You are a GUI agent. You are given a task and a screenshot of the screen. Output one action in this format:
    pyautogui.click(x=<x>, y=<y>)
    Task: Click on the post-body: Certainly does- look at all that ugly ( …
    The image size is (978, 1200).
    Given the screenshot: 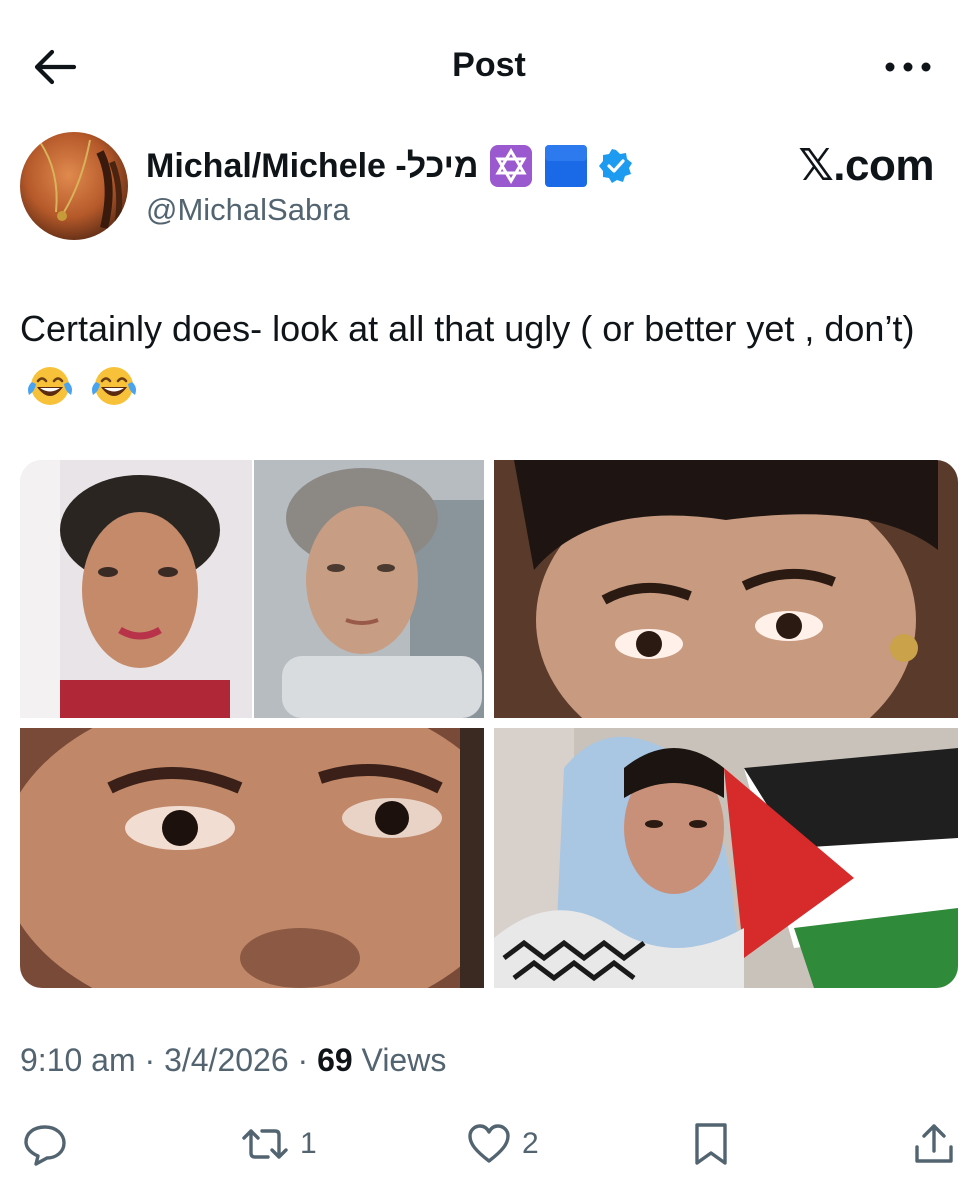 What is the action you would take?
    pyautogui.click(x=467, y=328)
    